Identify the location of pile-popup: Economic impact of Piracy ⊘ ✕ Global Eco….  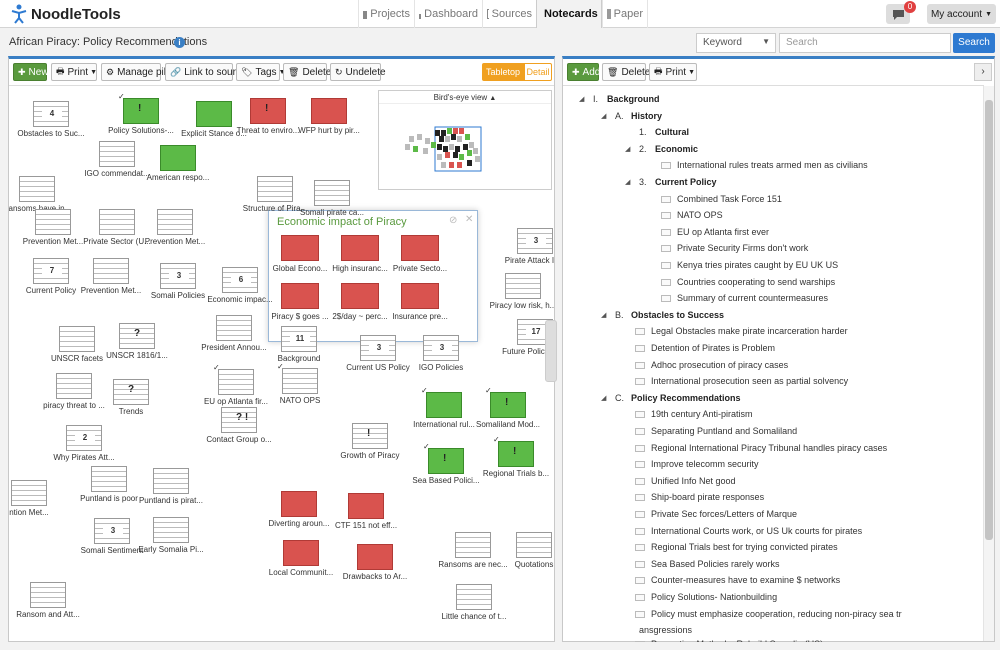
(373, 276).